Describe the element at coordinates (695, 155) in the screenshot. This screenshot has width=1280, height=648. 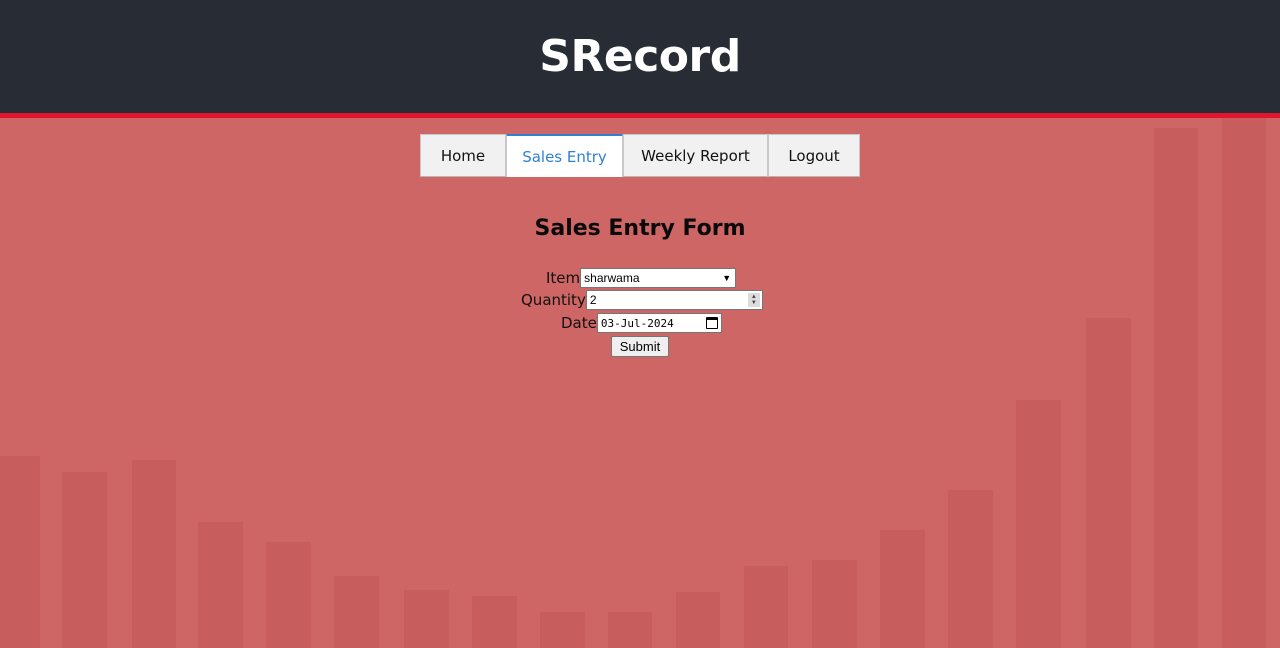
I see `tab-weekly-report: Weekly Report` at that location.